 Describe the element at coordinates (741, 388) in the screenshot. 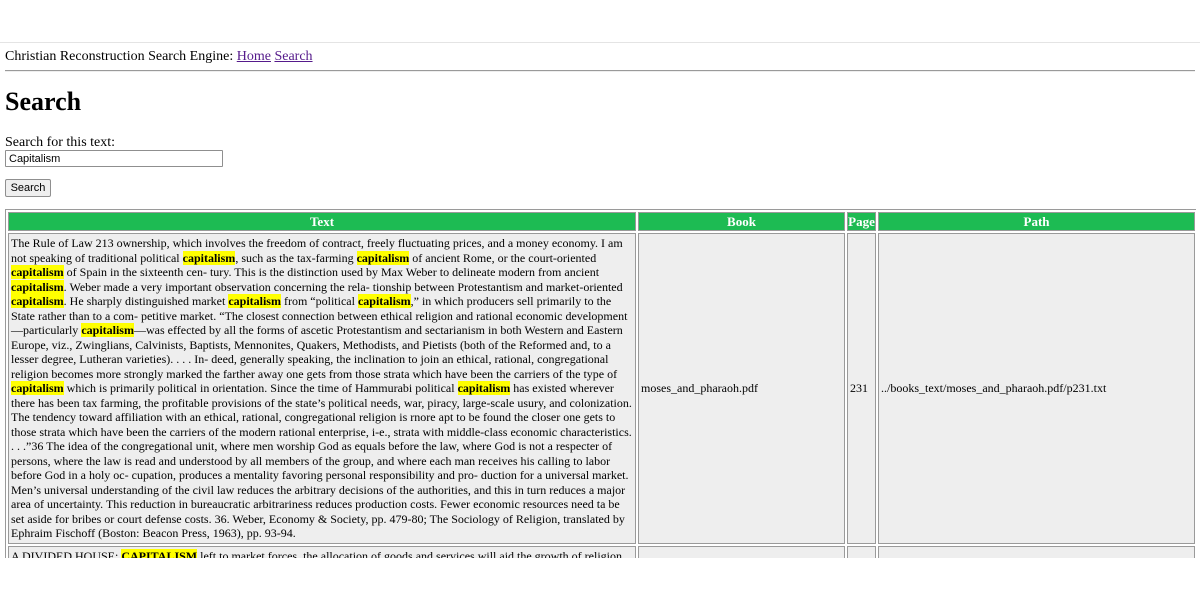

I see `book-cell: moses_and_pharaoh.pdf` at that location.